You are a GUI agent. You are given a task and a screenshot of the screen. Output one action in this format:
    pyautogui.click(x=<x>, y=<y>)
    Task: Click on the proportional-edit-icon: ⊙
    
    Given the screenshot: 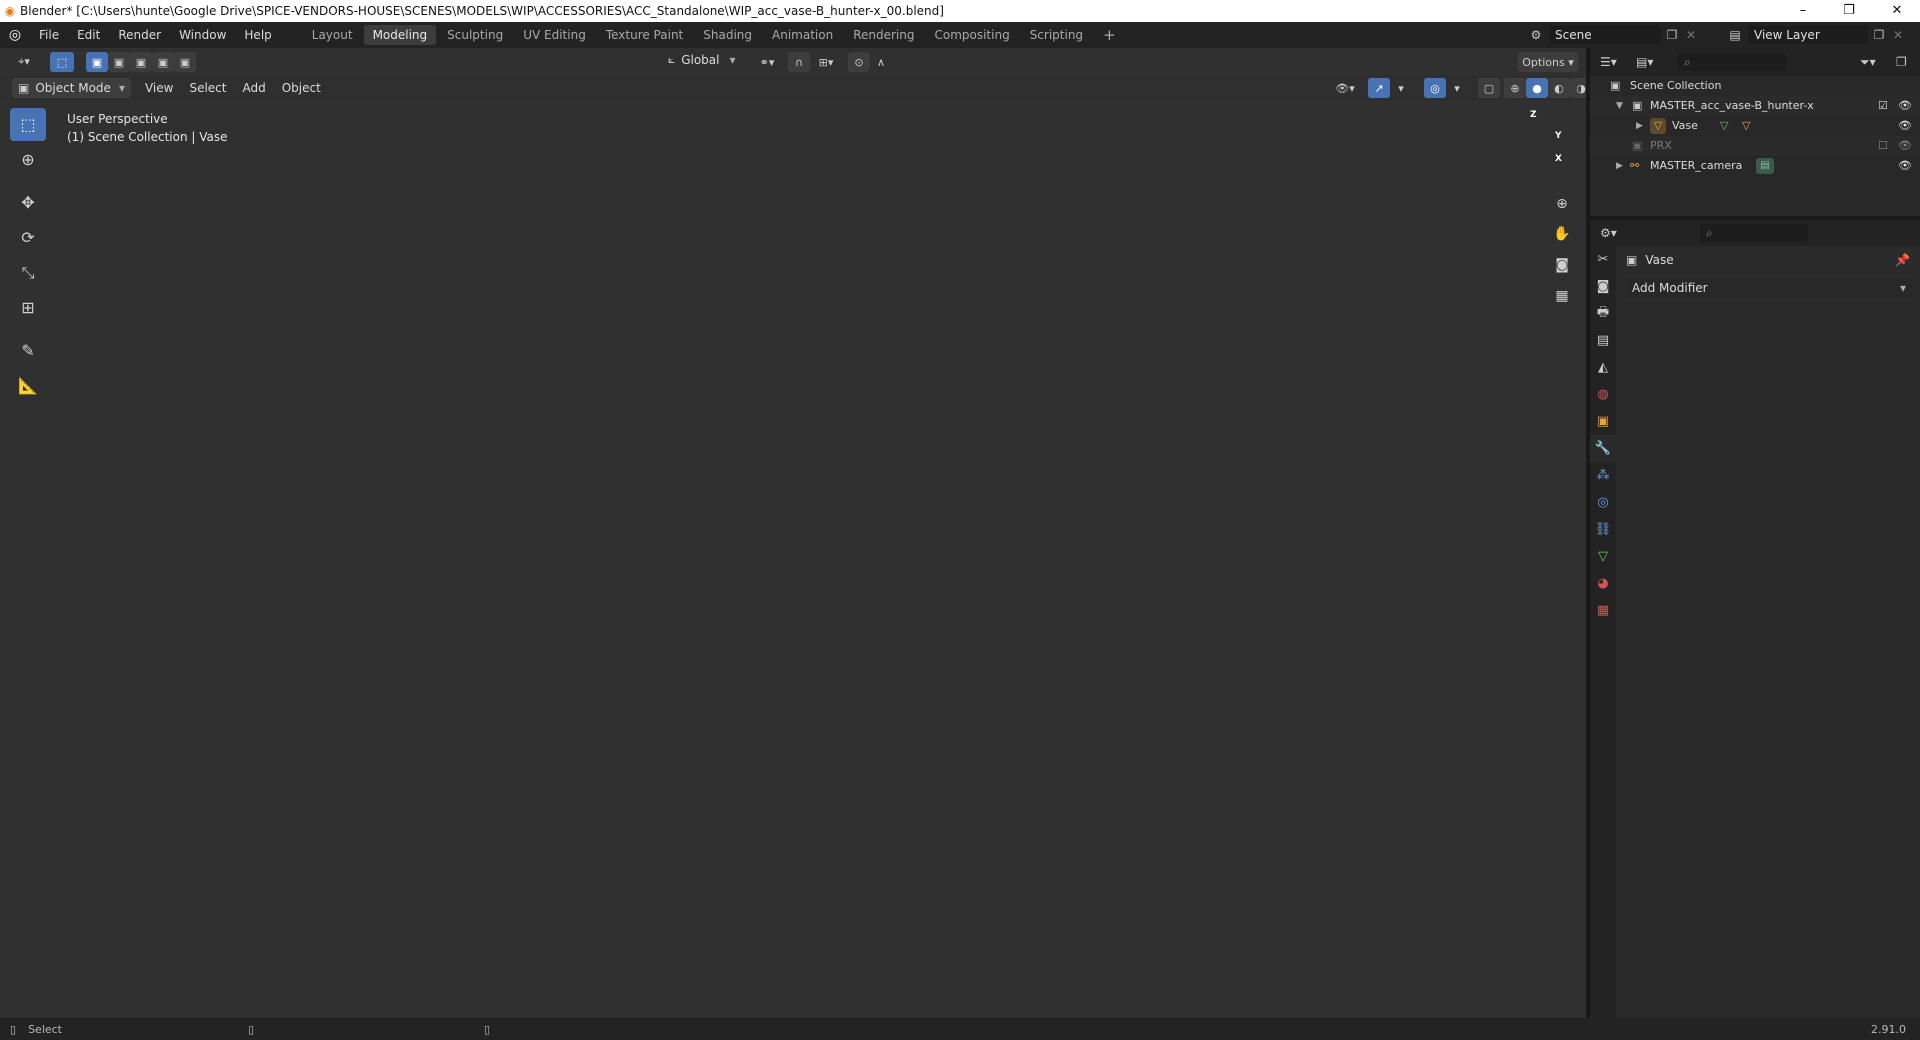 What is the action you would take?
    pyautogui.click(x=859, y=62)
    